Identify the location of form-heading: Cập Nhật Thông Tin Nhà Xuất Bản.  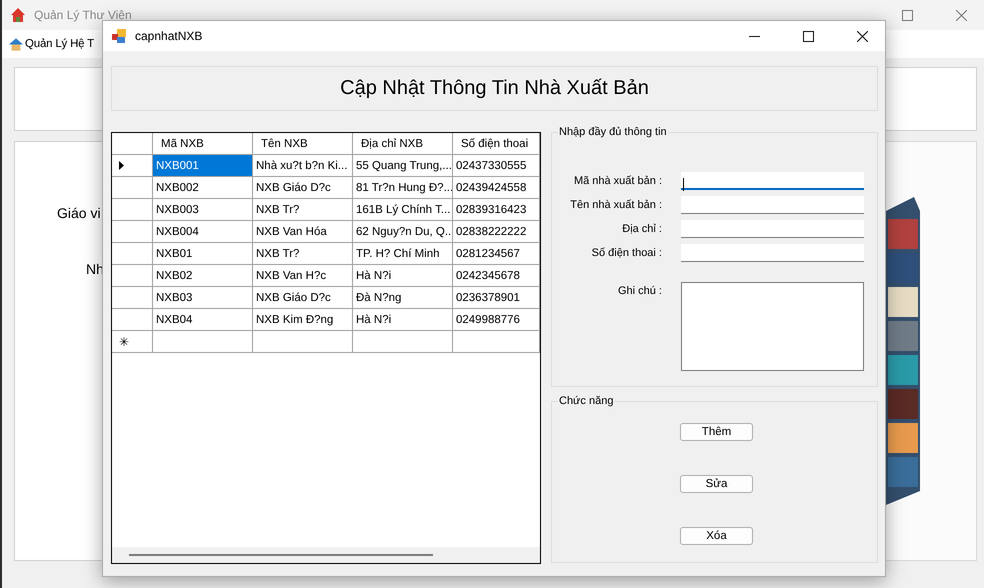
(494, 88).